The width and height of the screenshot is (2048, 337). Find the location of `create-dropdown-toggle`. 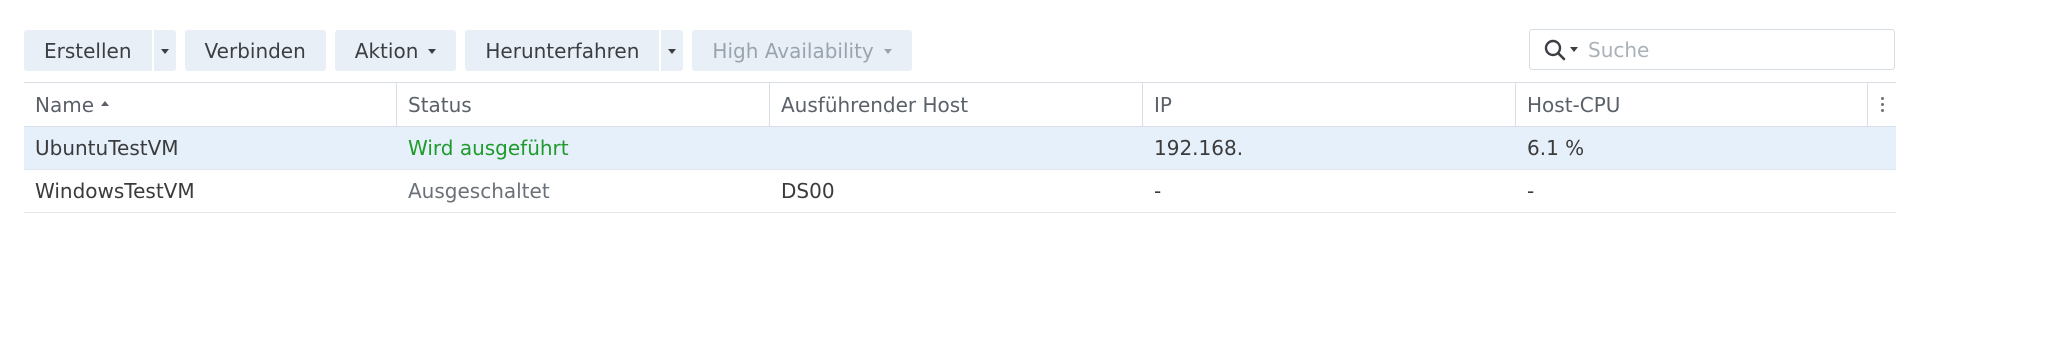

create-dropdown-toggle is located at coordinates (164, 50).